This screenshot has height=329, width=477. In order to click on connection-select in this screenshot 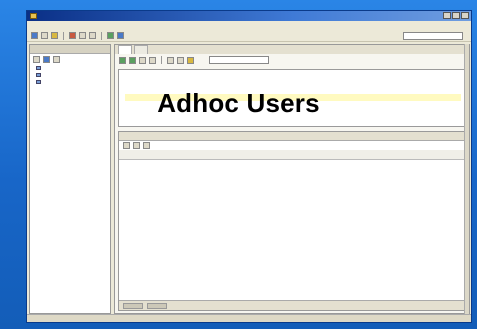, I will do `click(239, 60)`.